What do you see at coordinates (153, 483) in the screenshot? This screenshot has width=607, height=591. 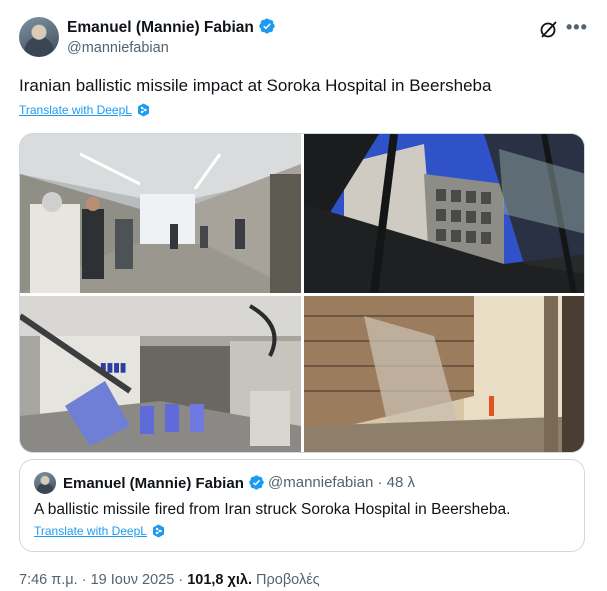 I see `quoted-author-name: Emanuel (Mannie) Fabian` at bounding box center [153, 483].